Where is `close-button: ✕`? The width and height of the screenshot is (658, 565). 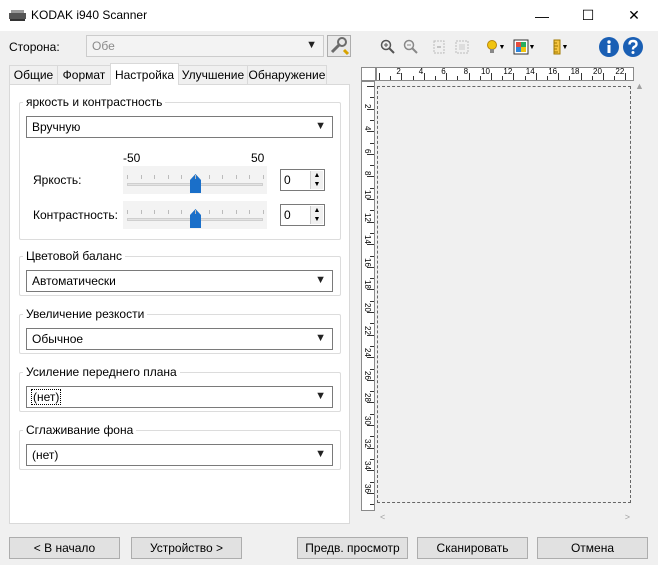 close-button: ✕ is located at coordinates (634, 15).